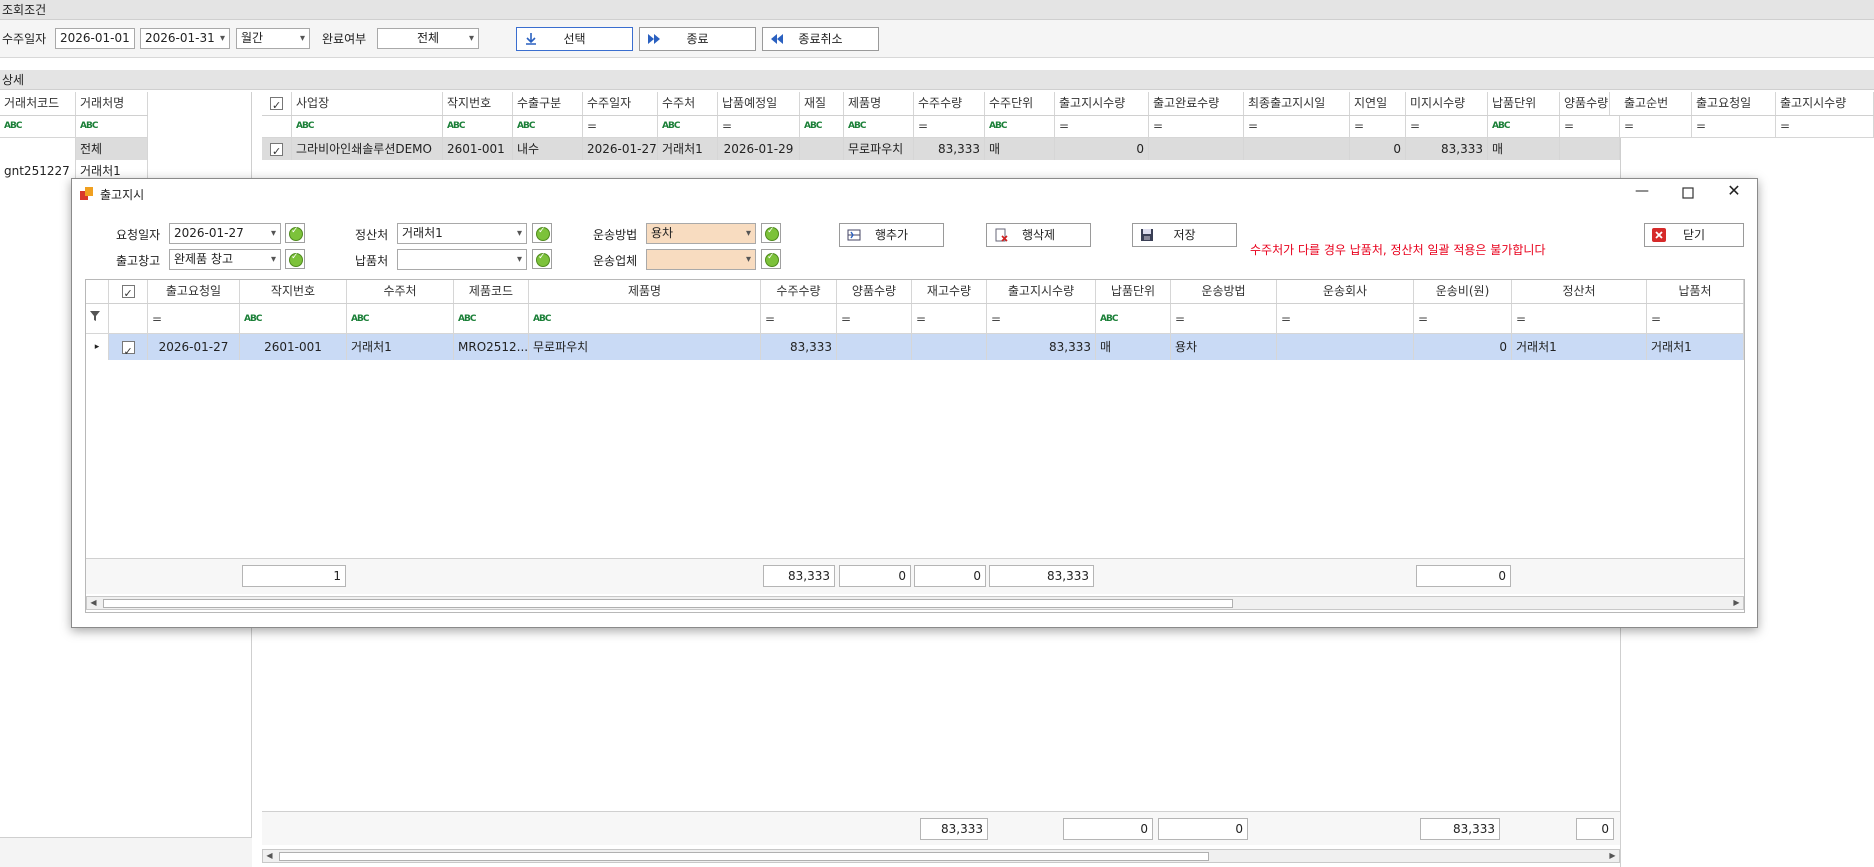 This screenshot has height=867, width=1874. What do you see at coordinates (701, 259) in the screenshot?
I see `carrier-select` at bounding box center [701, 259].